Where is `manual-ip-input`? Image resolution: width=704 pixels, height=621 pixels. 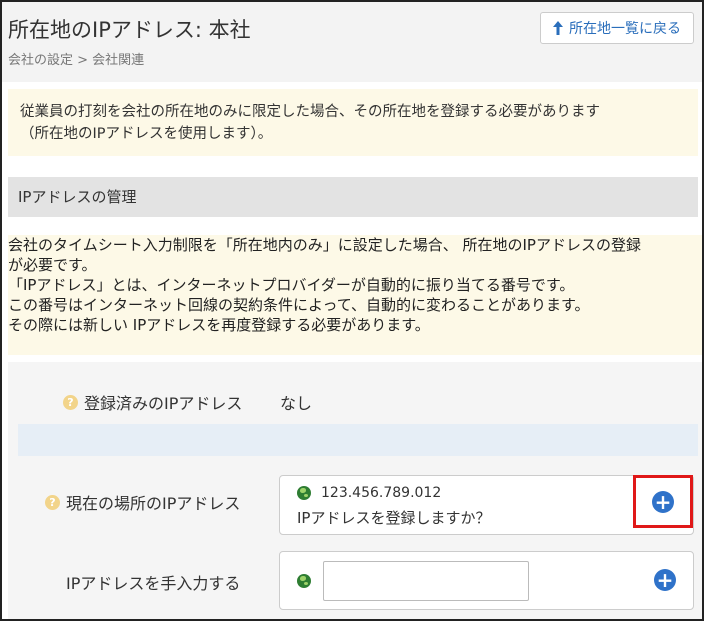 manual-ip-input is located at coordinates (426, 581).